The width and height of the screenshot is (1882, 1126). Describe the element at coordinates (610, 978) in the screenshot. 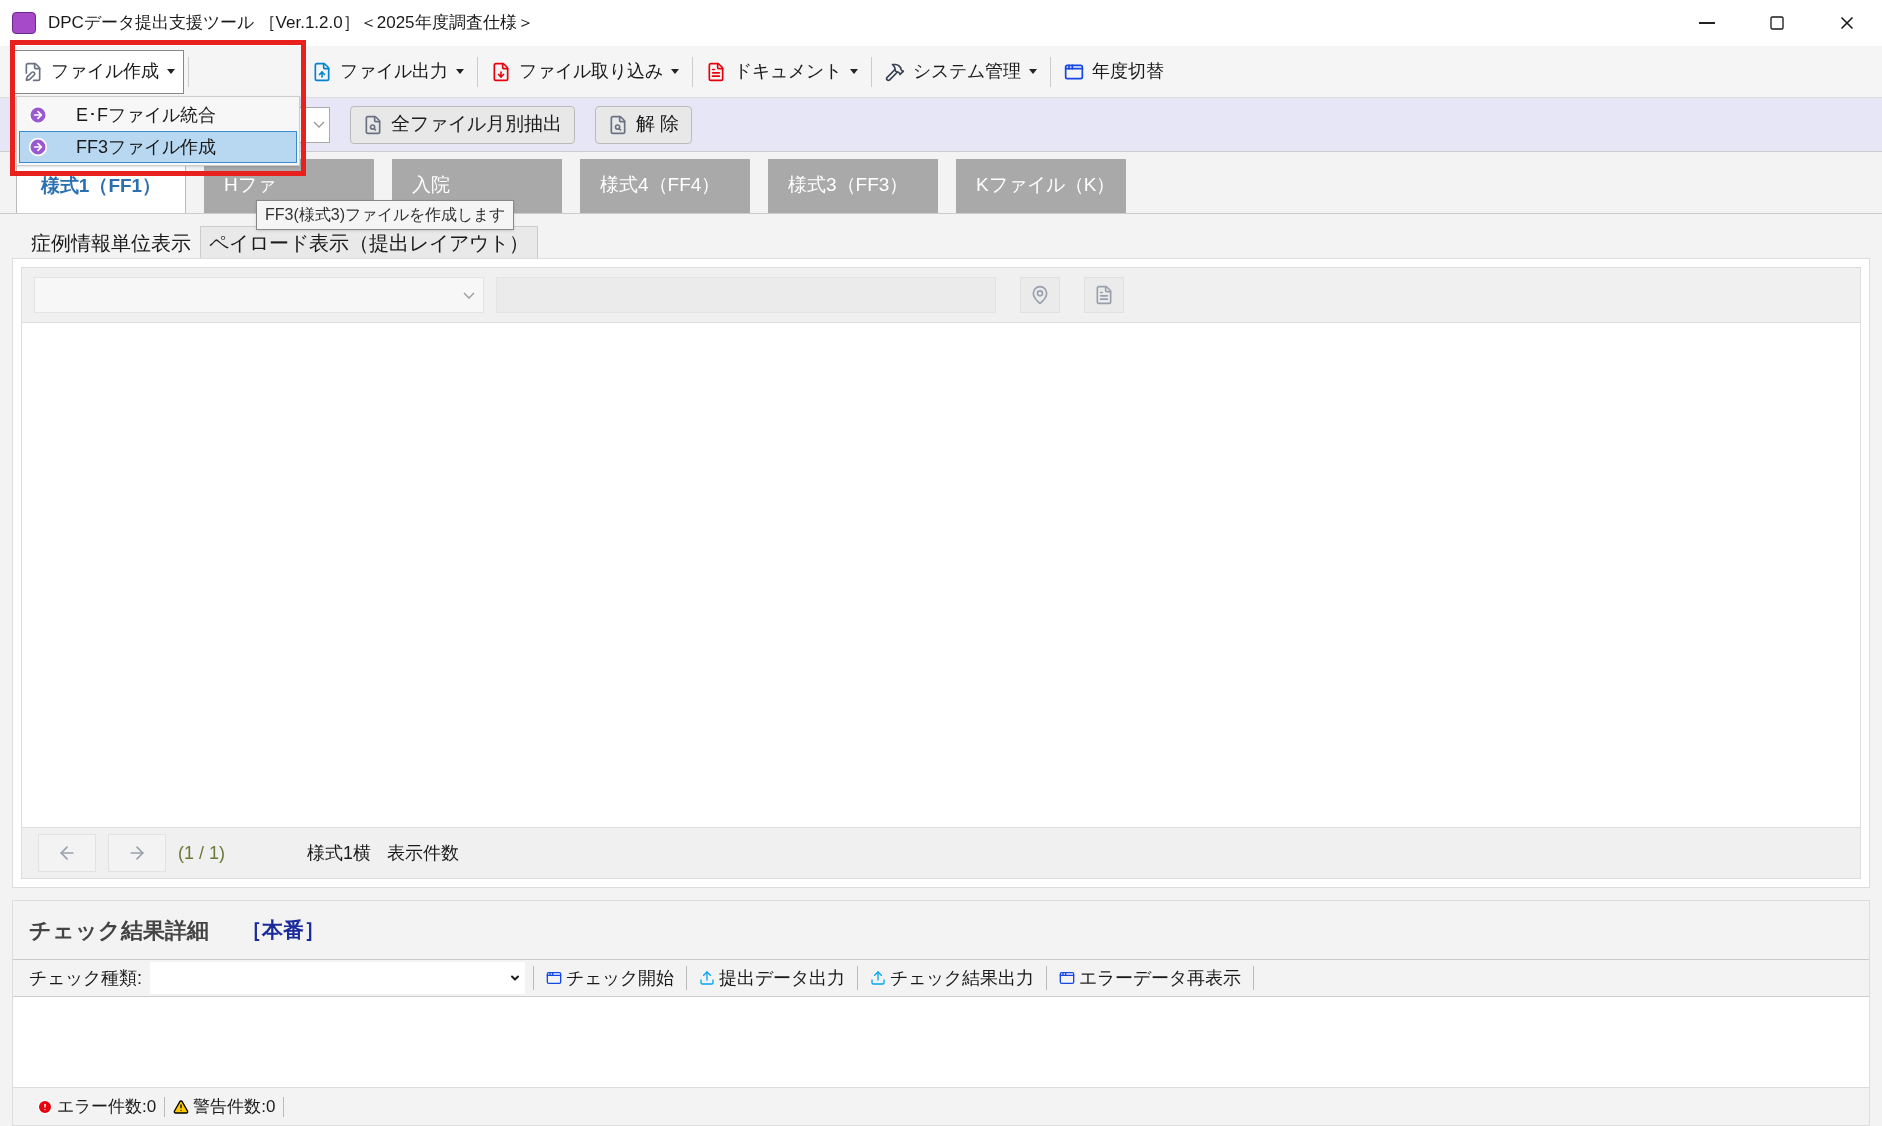

I see `check-action-button: チェック開始` at that location.